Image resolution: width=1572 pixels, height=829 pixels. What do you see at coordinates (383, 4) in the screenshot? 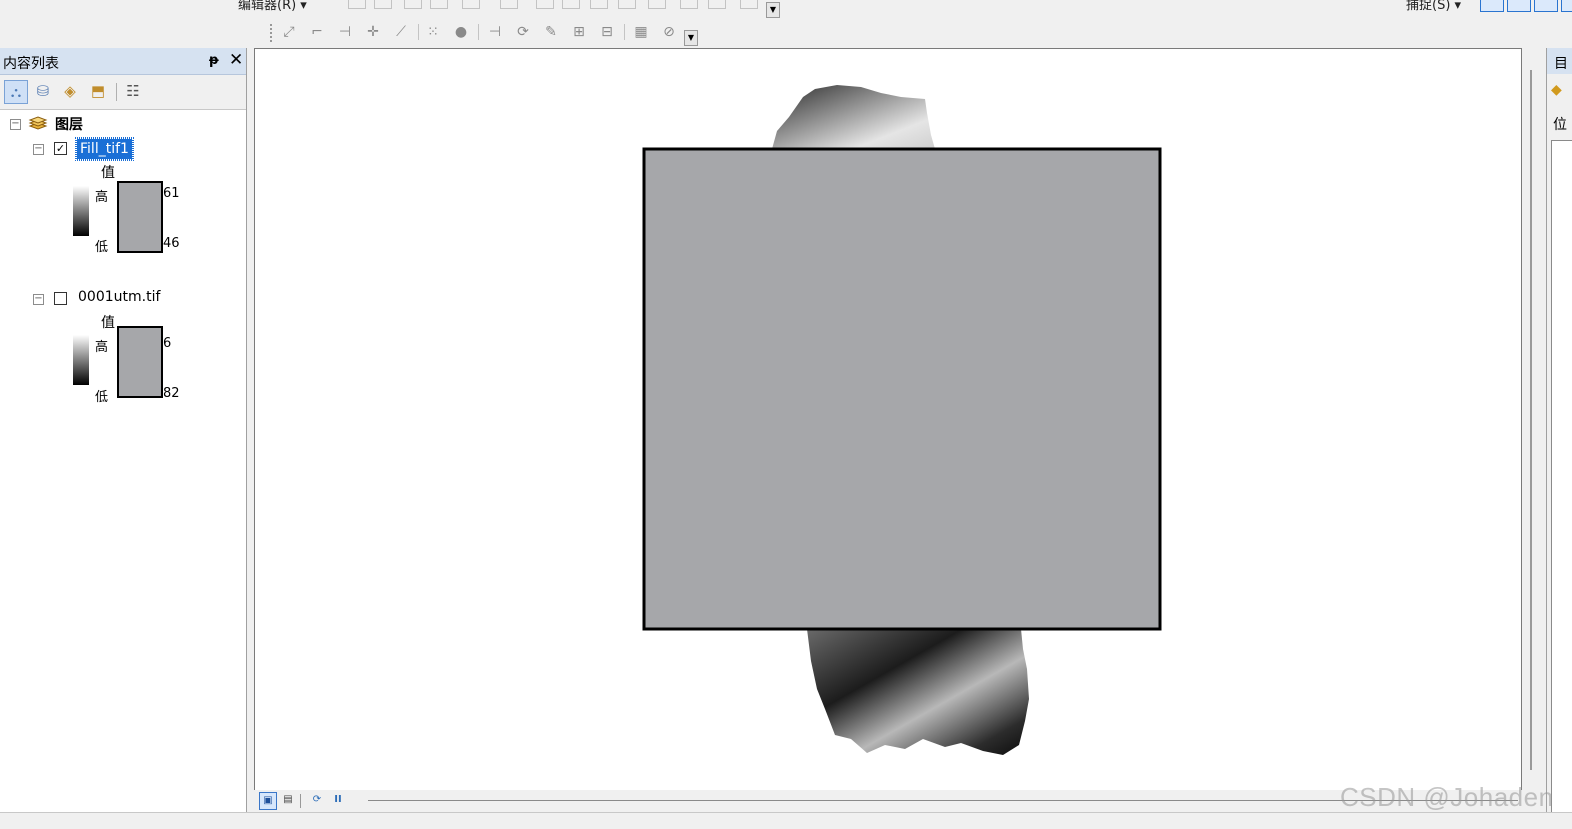
I see `edit-annotation-icon` at bounding box center [383, 4].